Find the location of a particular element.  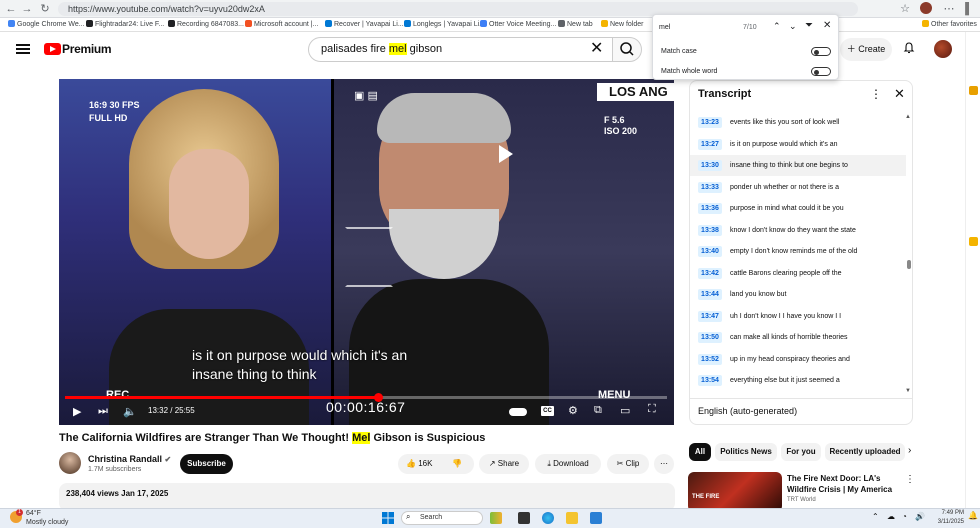

transcript-row: 13:44 land you know but is located at coordinates (798, 294).